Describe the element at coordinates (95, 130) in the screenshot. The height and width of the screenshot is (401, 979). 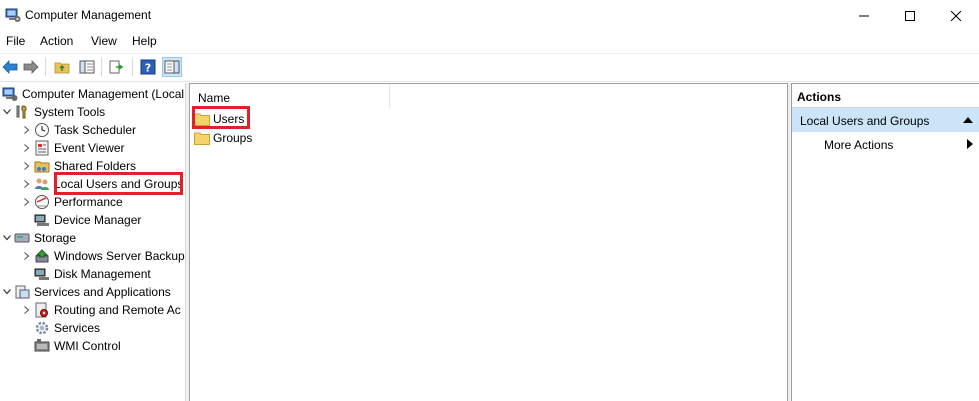
I see `tree-item-label: Task Scheduler` at that location.